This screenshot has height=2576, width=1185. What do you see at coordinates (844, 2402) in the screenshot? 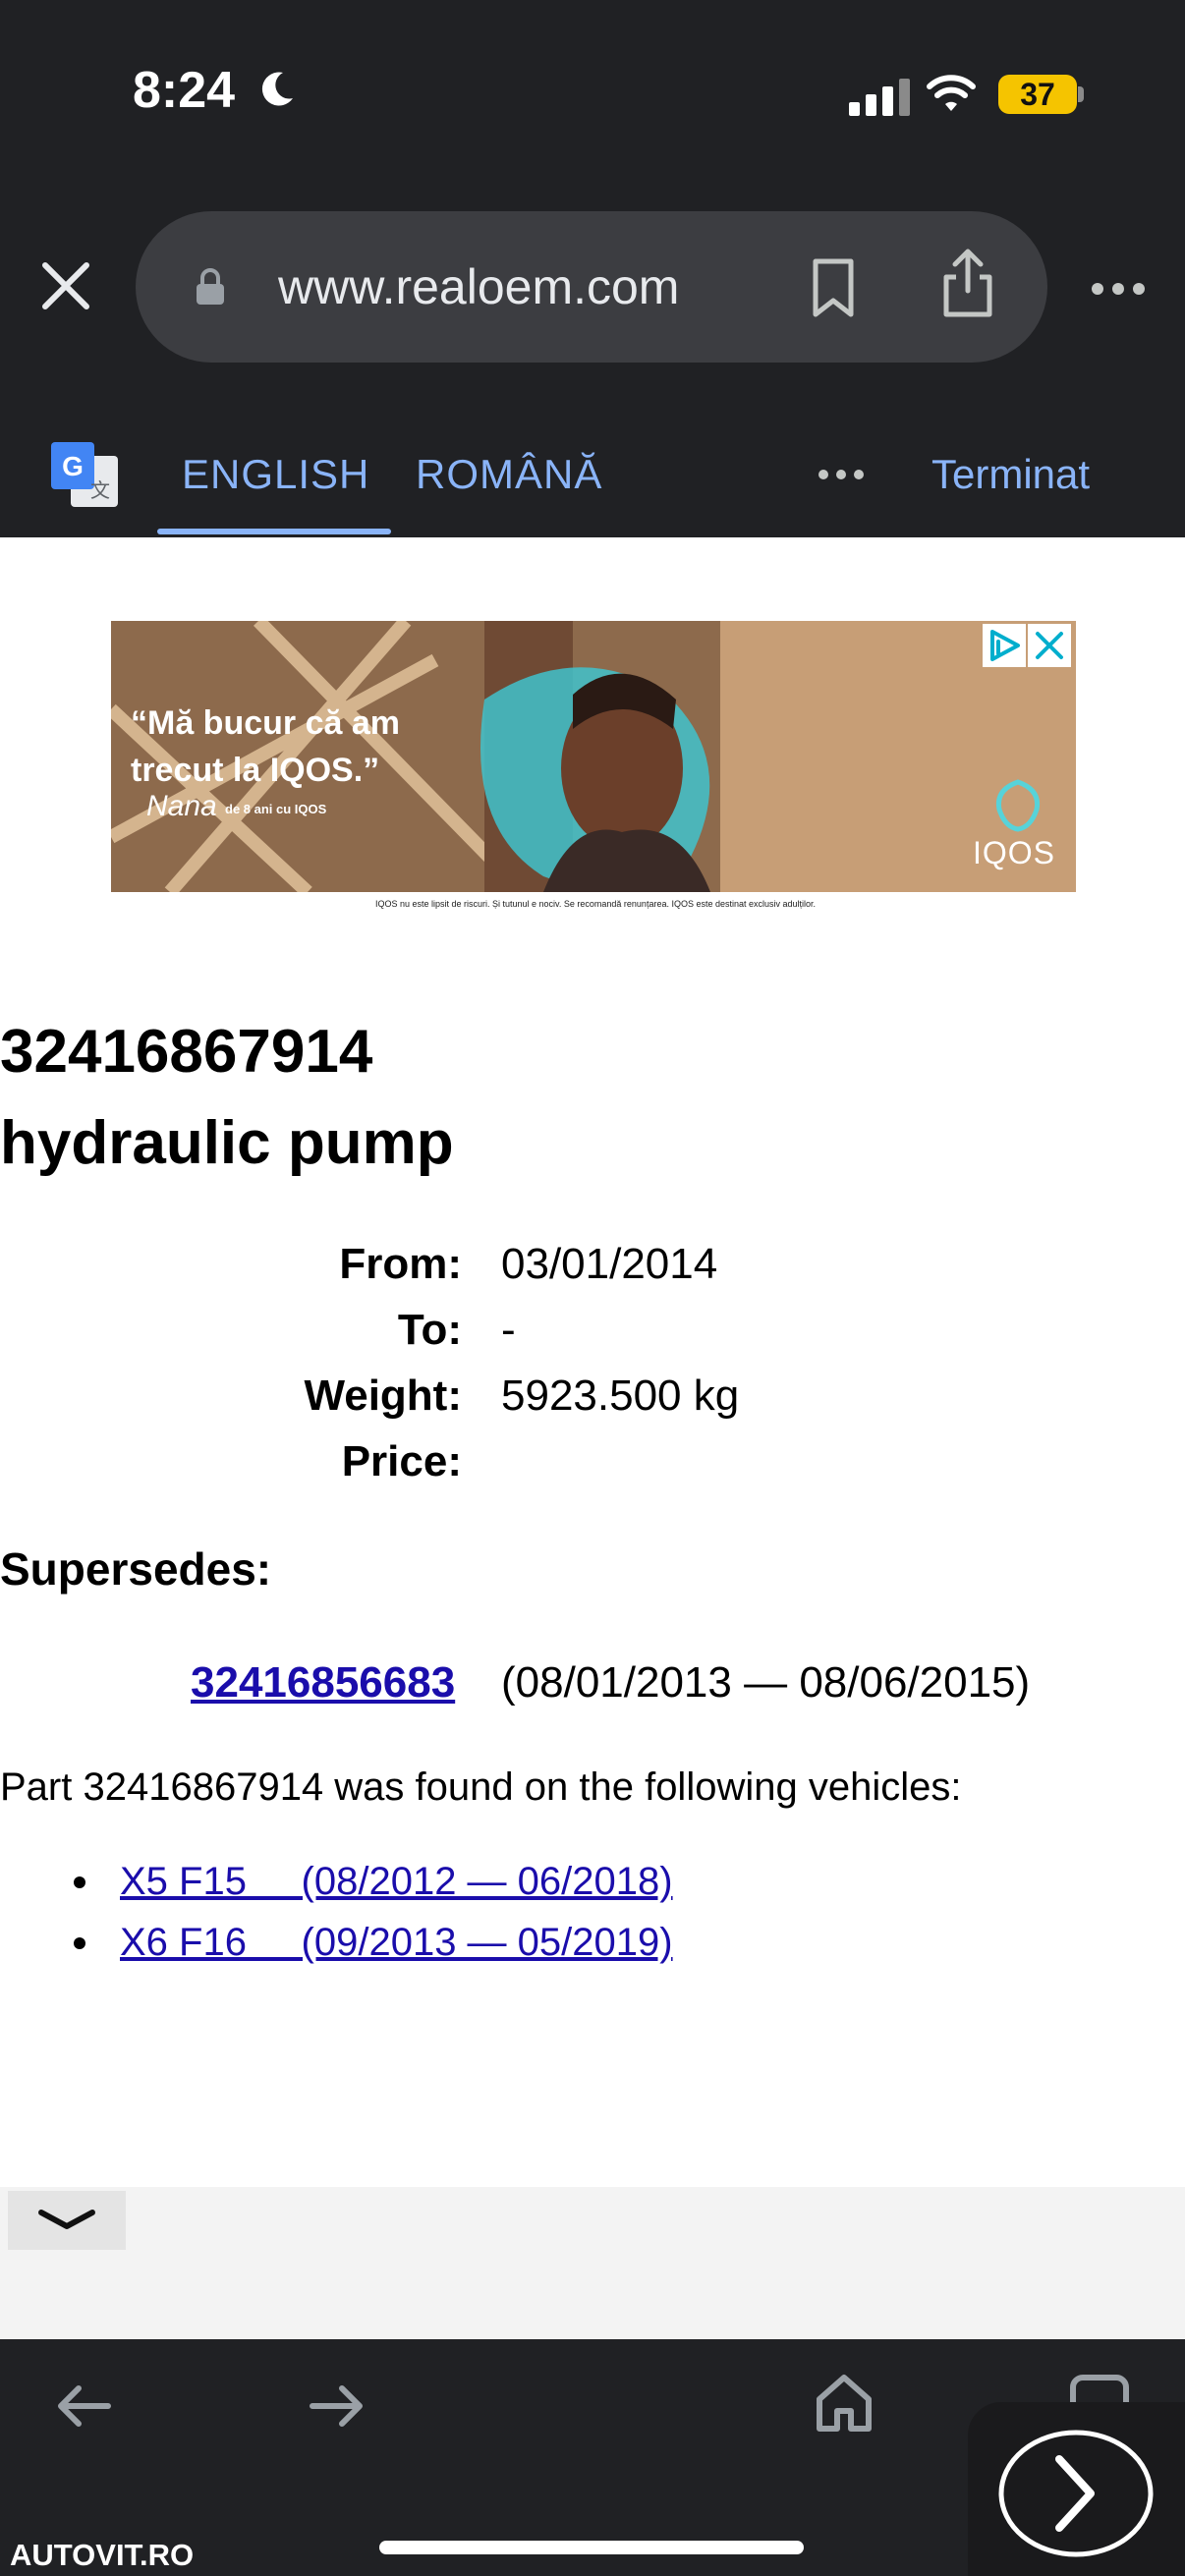
I see `home-icon` at bounding box center [844, 2402].